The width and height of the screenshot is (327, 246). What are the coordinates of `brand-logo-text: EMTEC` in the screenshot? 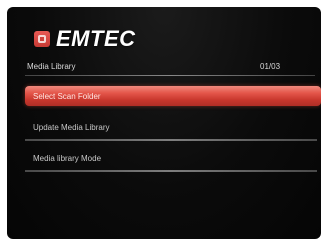 It's located at (96, 38).